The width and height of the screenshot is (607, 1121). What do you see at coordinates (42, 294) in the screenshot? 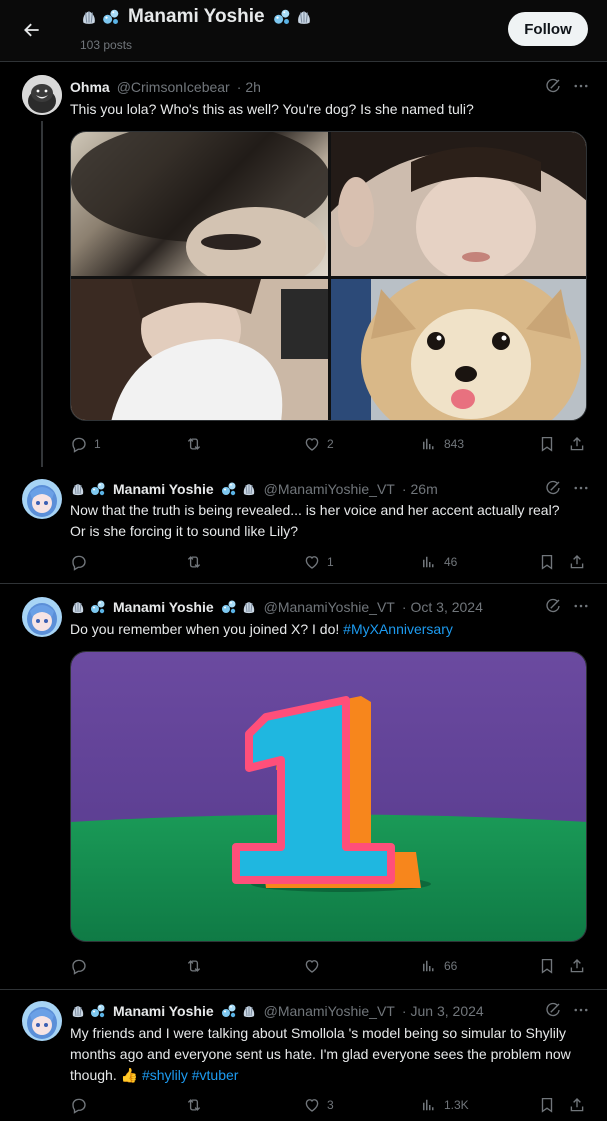
I see `thread-line` at bounding box center [42, 294].